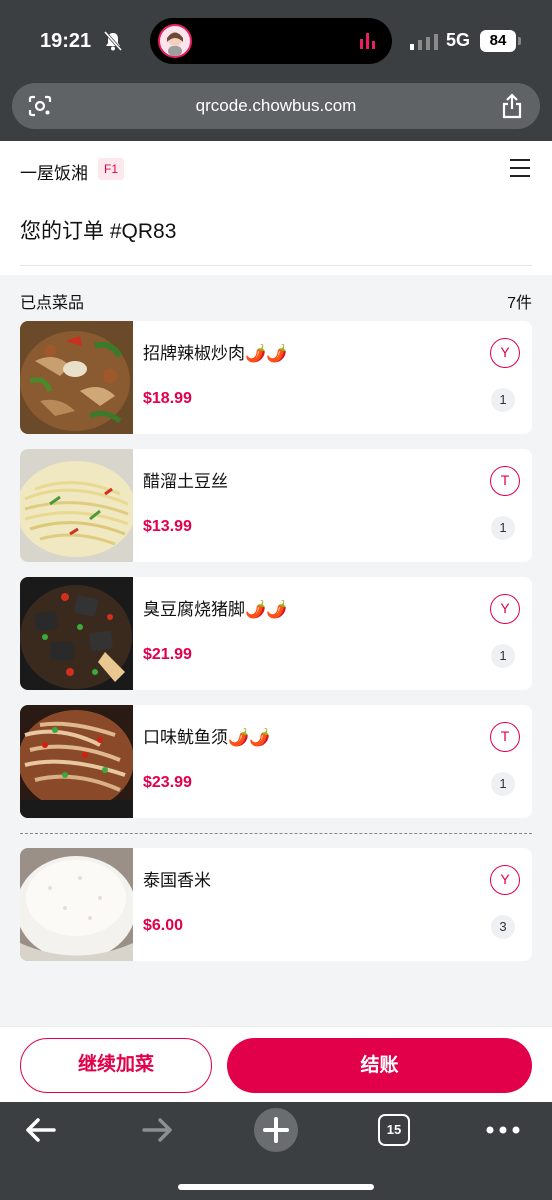 The height and width of the screenshot is (1200, 552). Describe the element at coordinates (276, 70) in the screenshot. I see `browser-top-chrome: 19:21 5G 84 qrcode.chowbus.com` at that location.